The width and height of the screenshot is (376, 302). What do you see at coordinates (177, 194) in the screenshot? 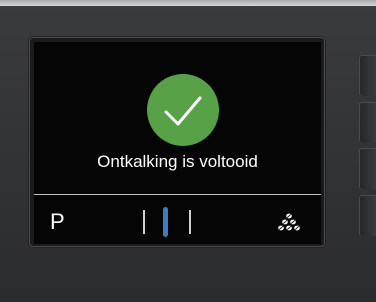
I see `softkey-divider` at bounding box center [177, 194].